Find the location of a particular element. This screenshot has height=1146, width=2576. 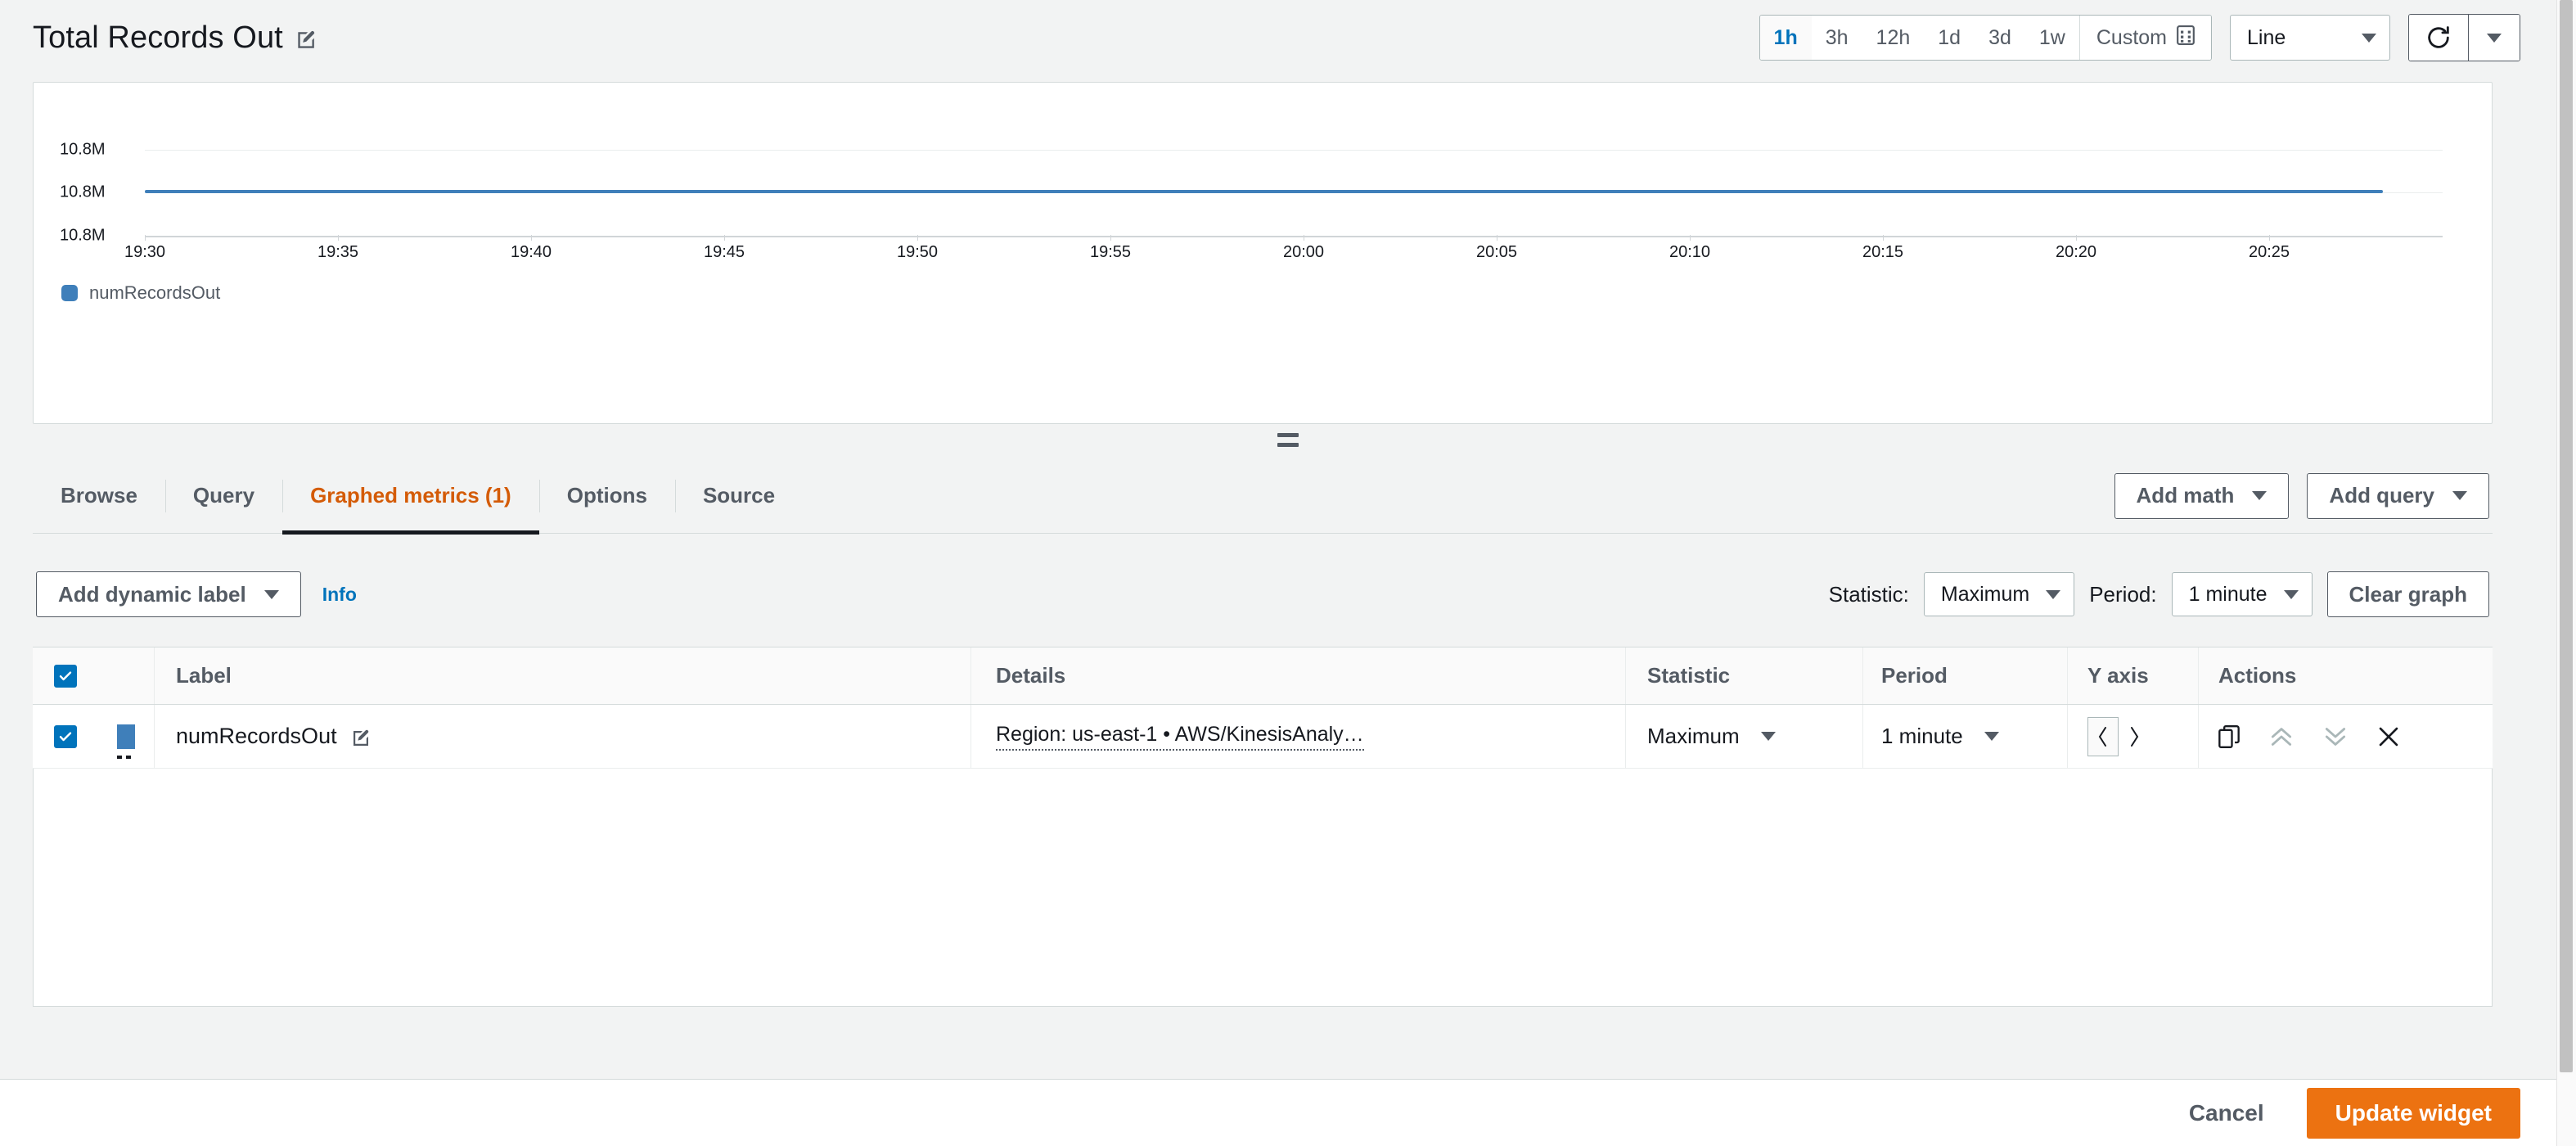

period-select: 1 minute is located at coordinates (2242, 594).